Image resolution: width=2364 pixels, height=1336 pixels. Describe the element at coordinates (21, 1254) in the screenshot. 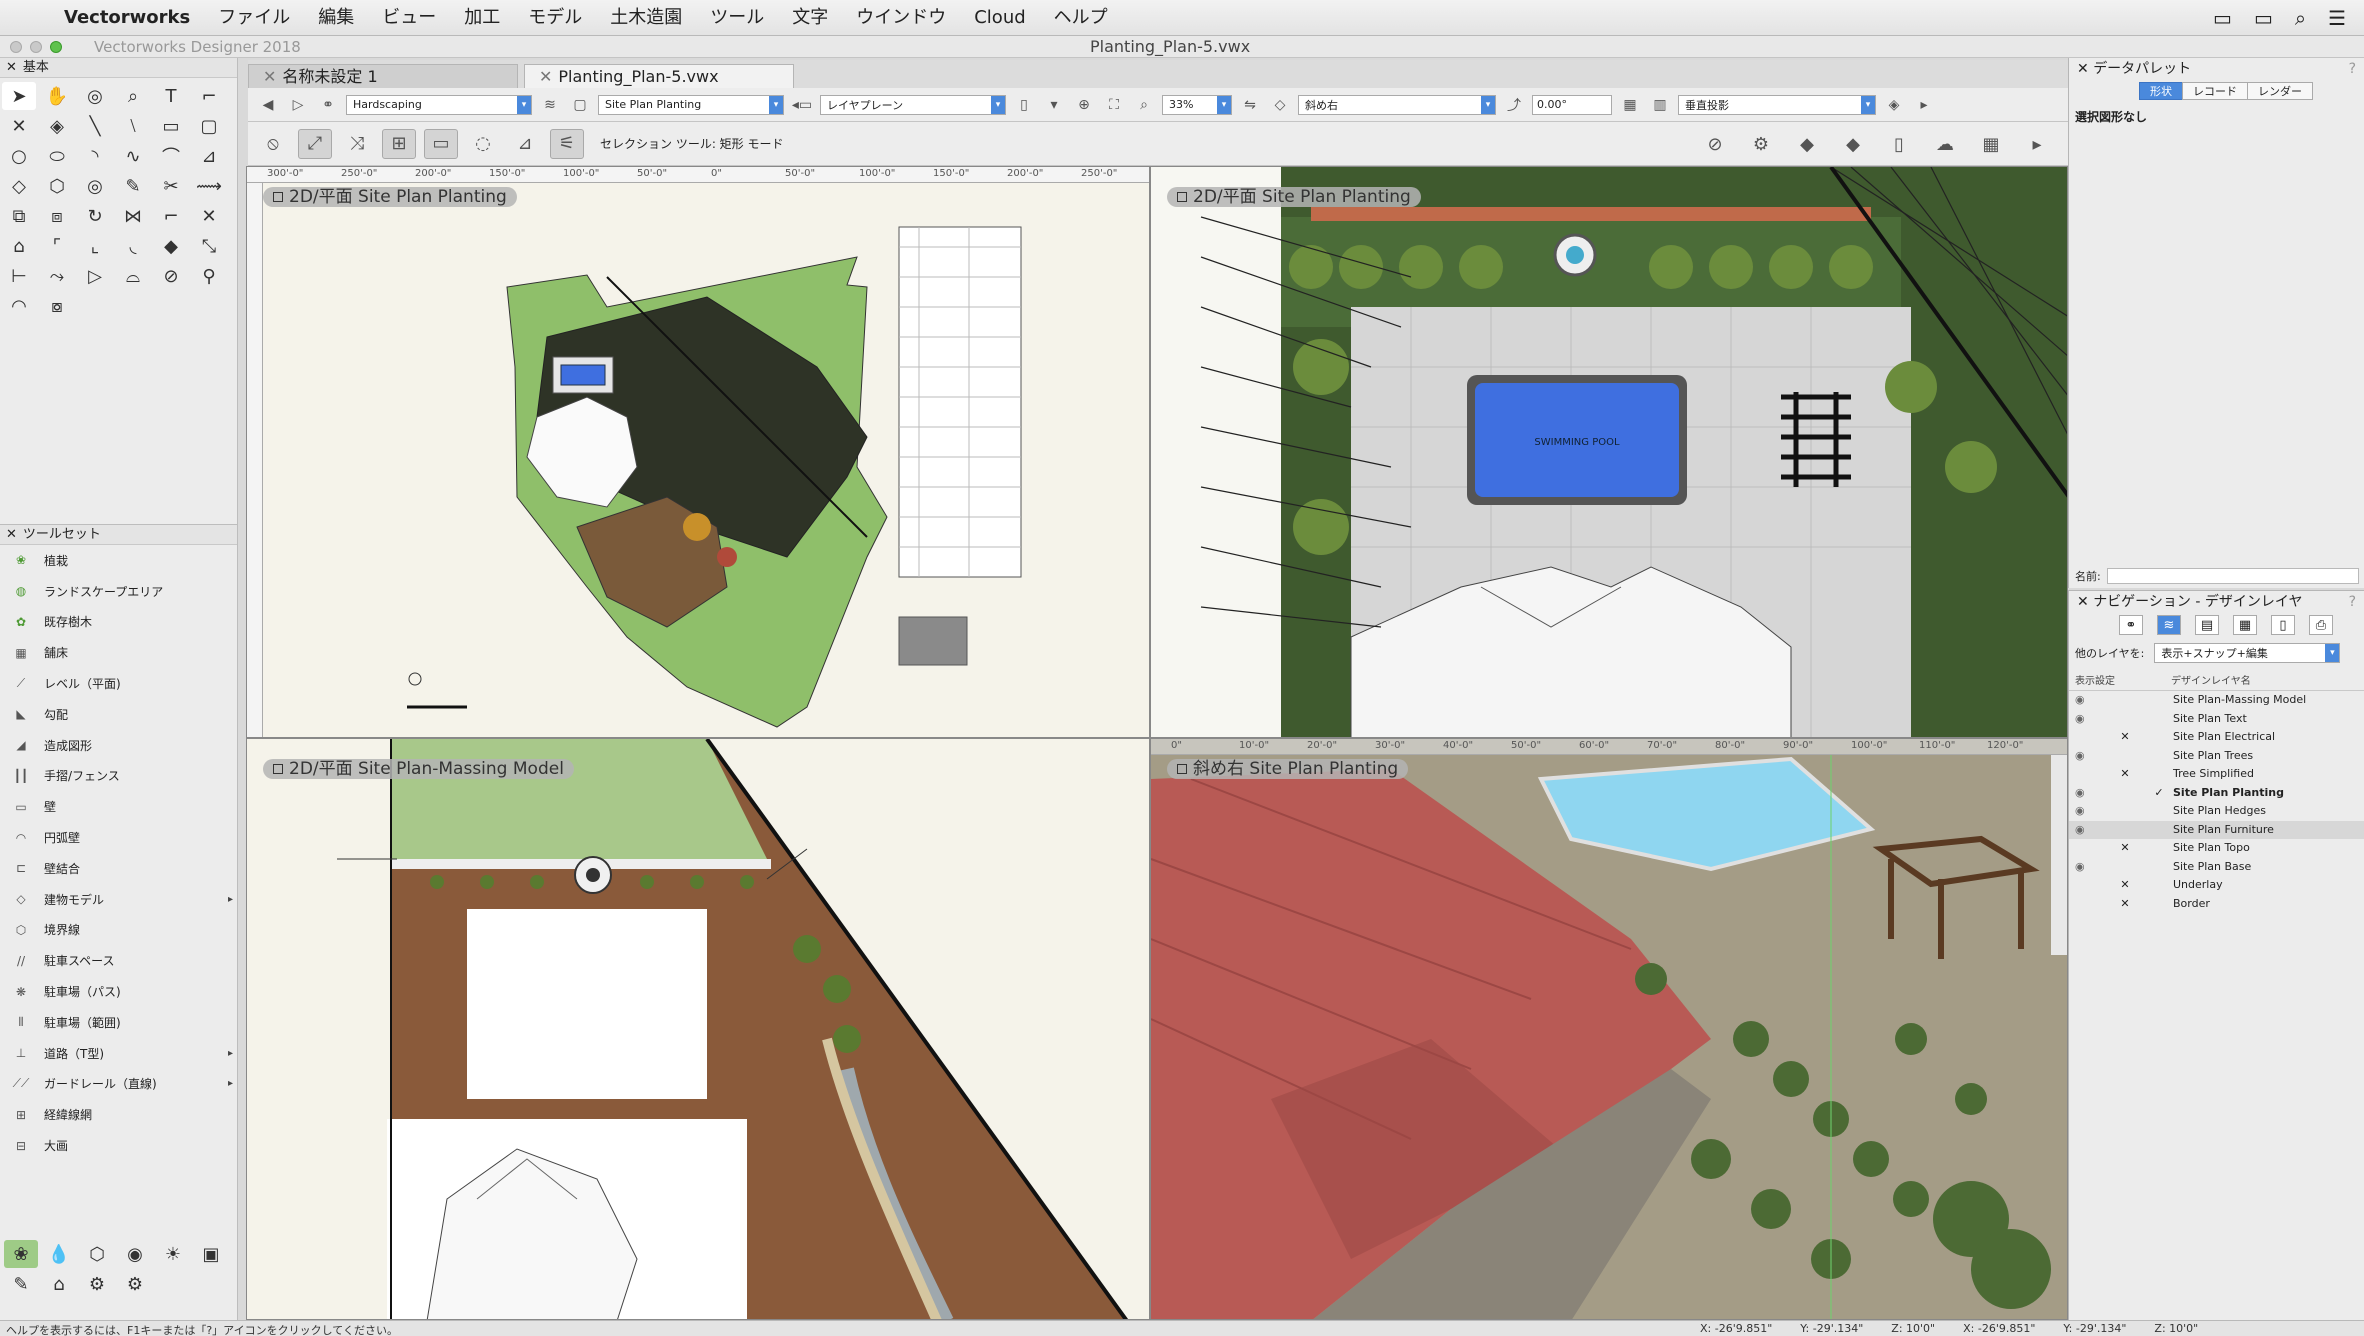

I see `site-planning-set-icon: ❀` at that location.